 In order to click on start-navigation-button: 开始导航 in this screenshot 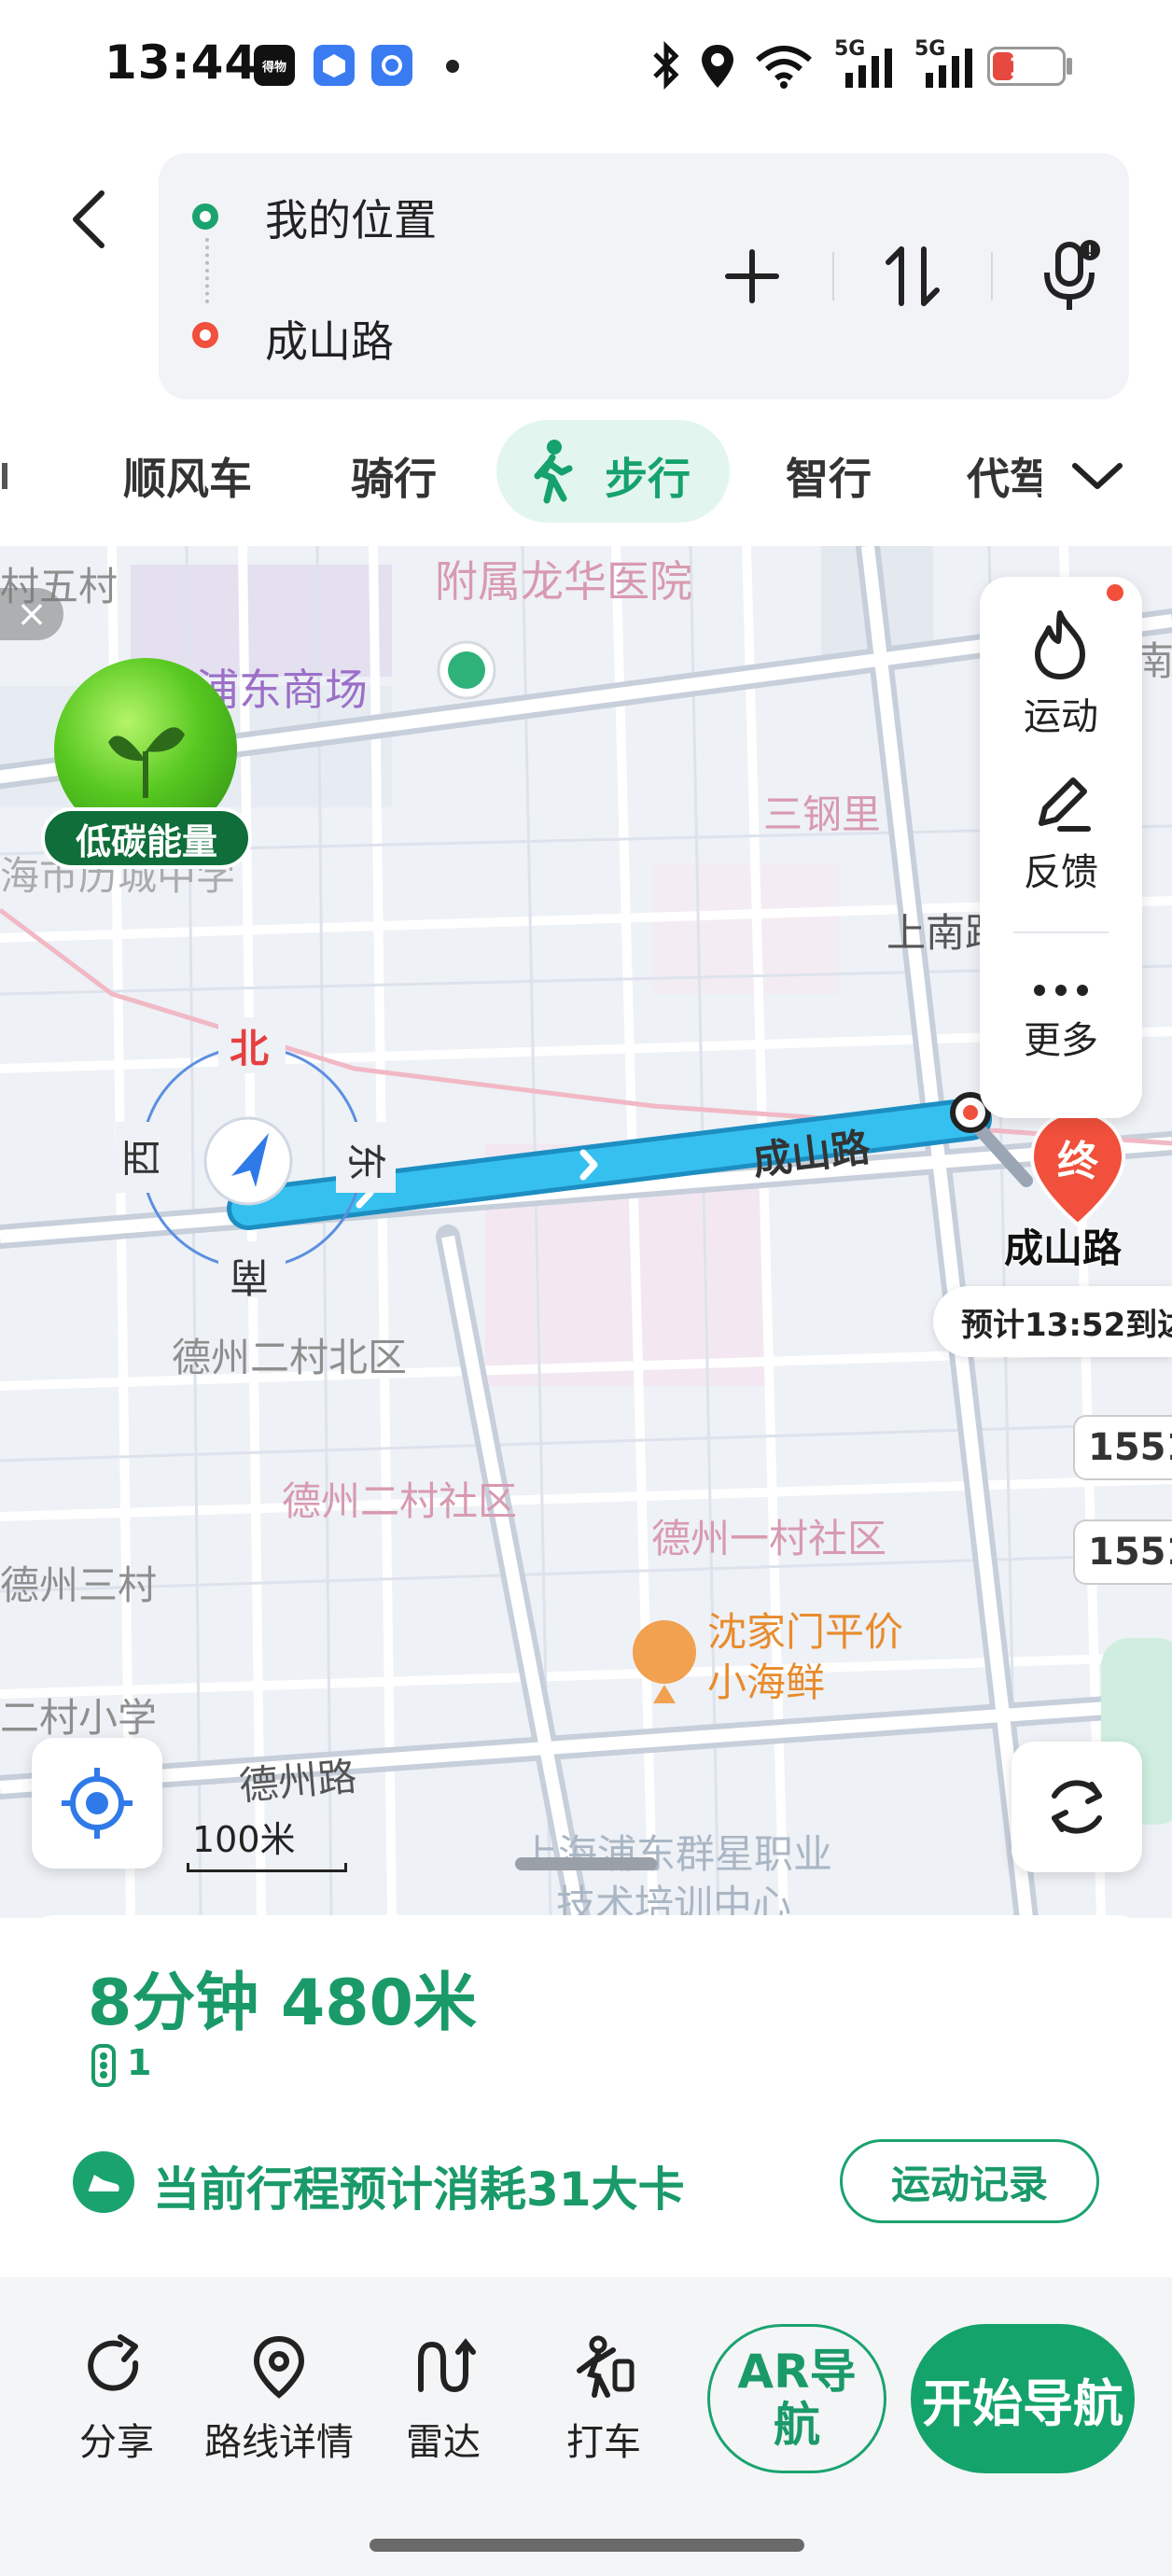, I will do `click(1023, 2398)`.